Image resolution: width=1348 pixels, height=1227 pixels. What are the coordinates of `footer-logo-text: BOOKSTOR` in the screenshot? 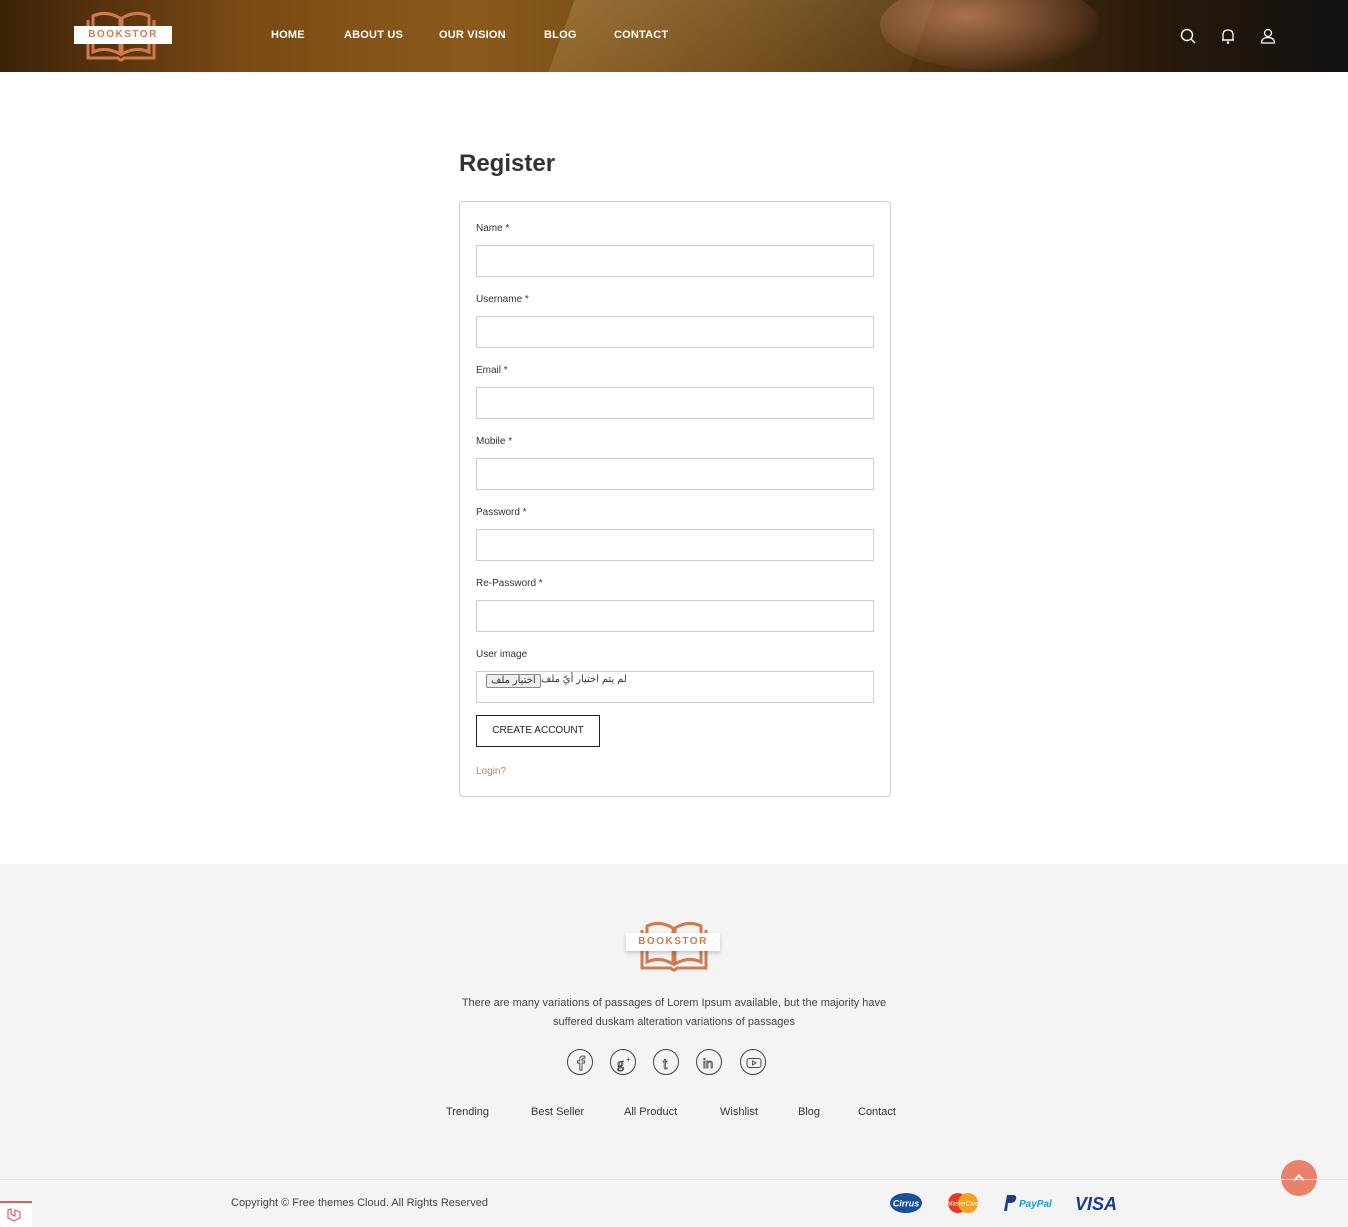 It's located at (673, 942).